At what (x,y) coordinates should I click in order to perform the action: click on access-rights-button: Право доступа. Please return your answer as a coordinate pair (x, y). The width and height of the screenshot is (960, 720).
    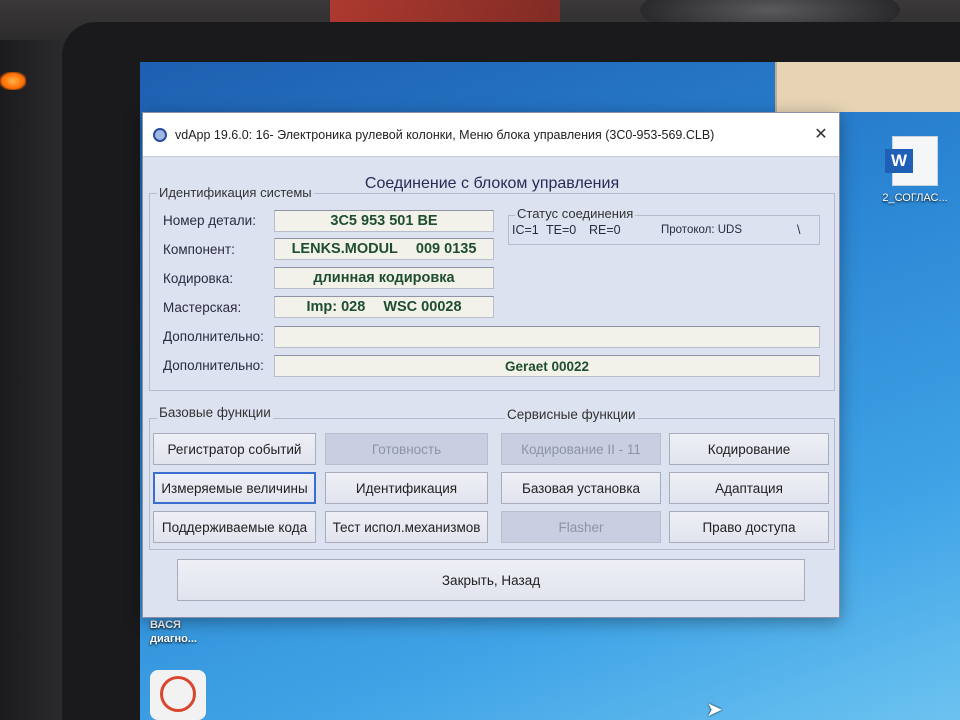
    Looking at the image, I should click on (749, 527).